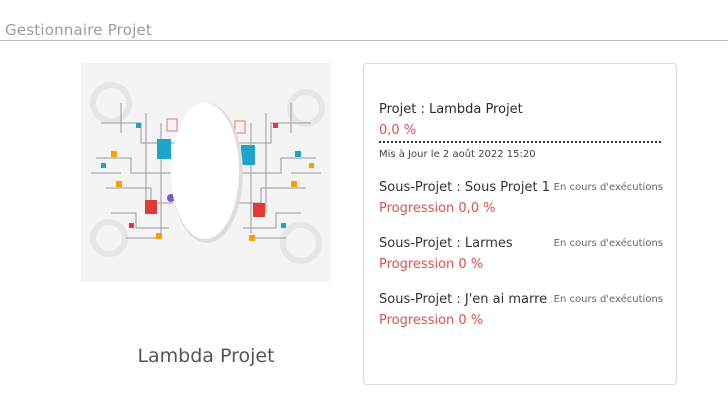  I want to click on last-updated: Mis à Jour le 2 août 2022 15:20, so click(457, 154).